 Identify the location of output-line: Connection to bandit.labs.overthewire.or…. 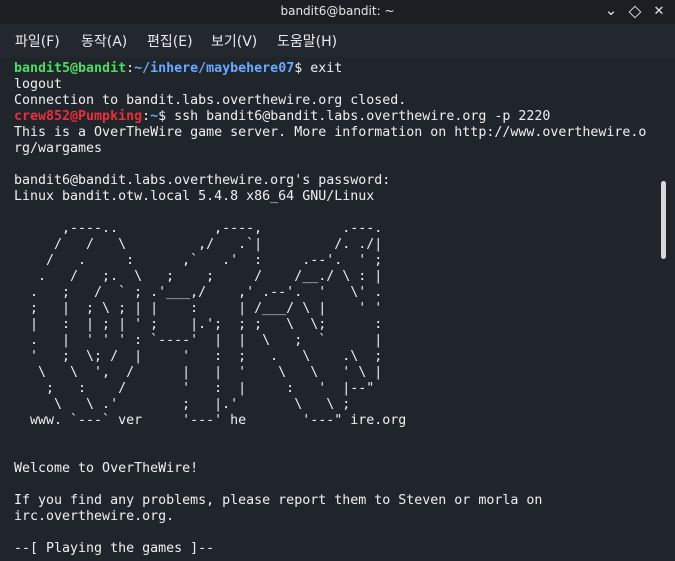
(210, 100).